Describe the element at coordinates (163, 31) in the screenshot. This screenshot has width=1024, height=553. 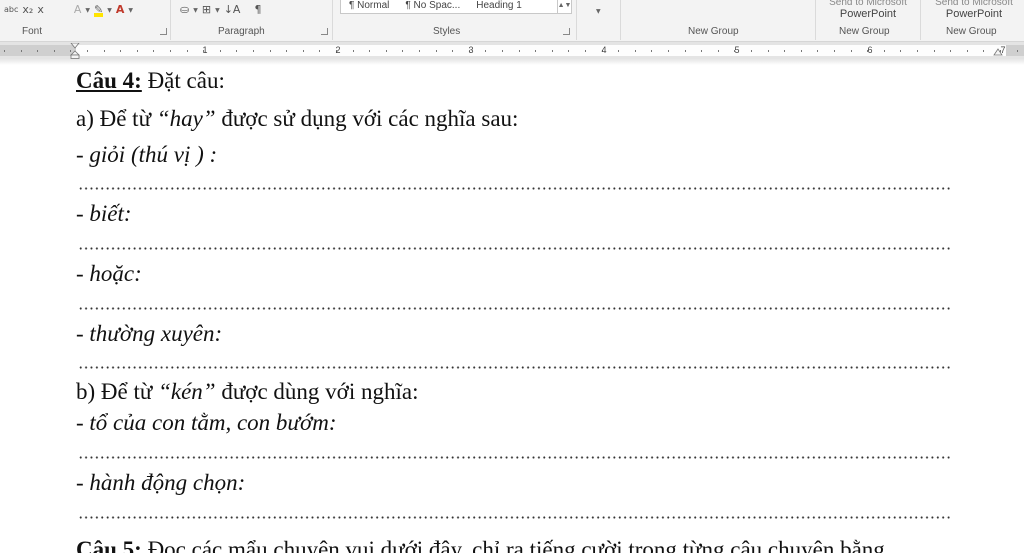
I see `font-dialog-launcher-icon` at that location.